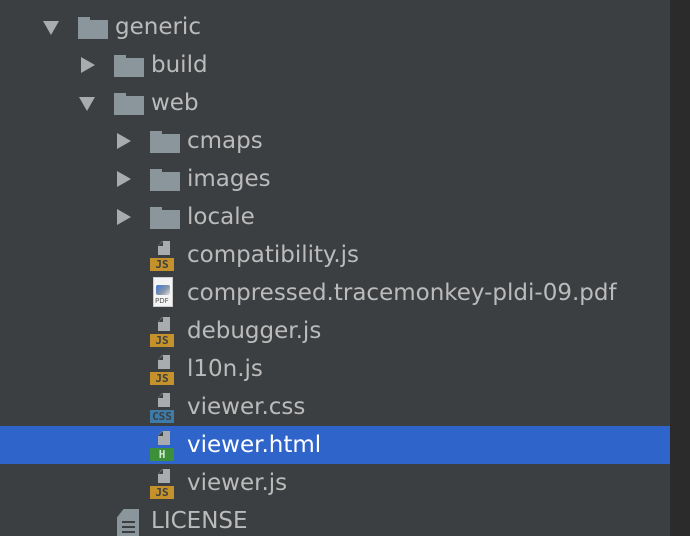  What do you see at coordinates (158, 27) in the screenshot?
I see `tree-node-label: generic` at bounding box center [158, 27].